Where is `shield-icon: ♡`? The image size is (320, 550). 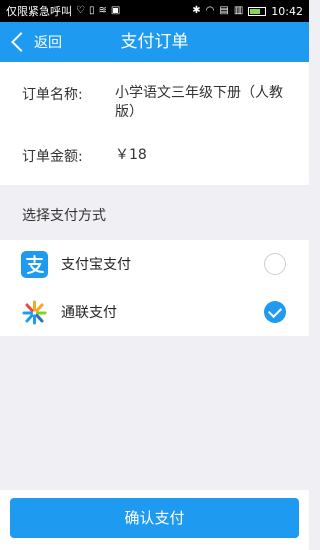 shield-icon: ♡ is located at coordinates (80, 10).